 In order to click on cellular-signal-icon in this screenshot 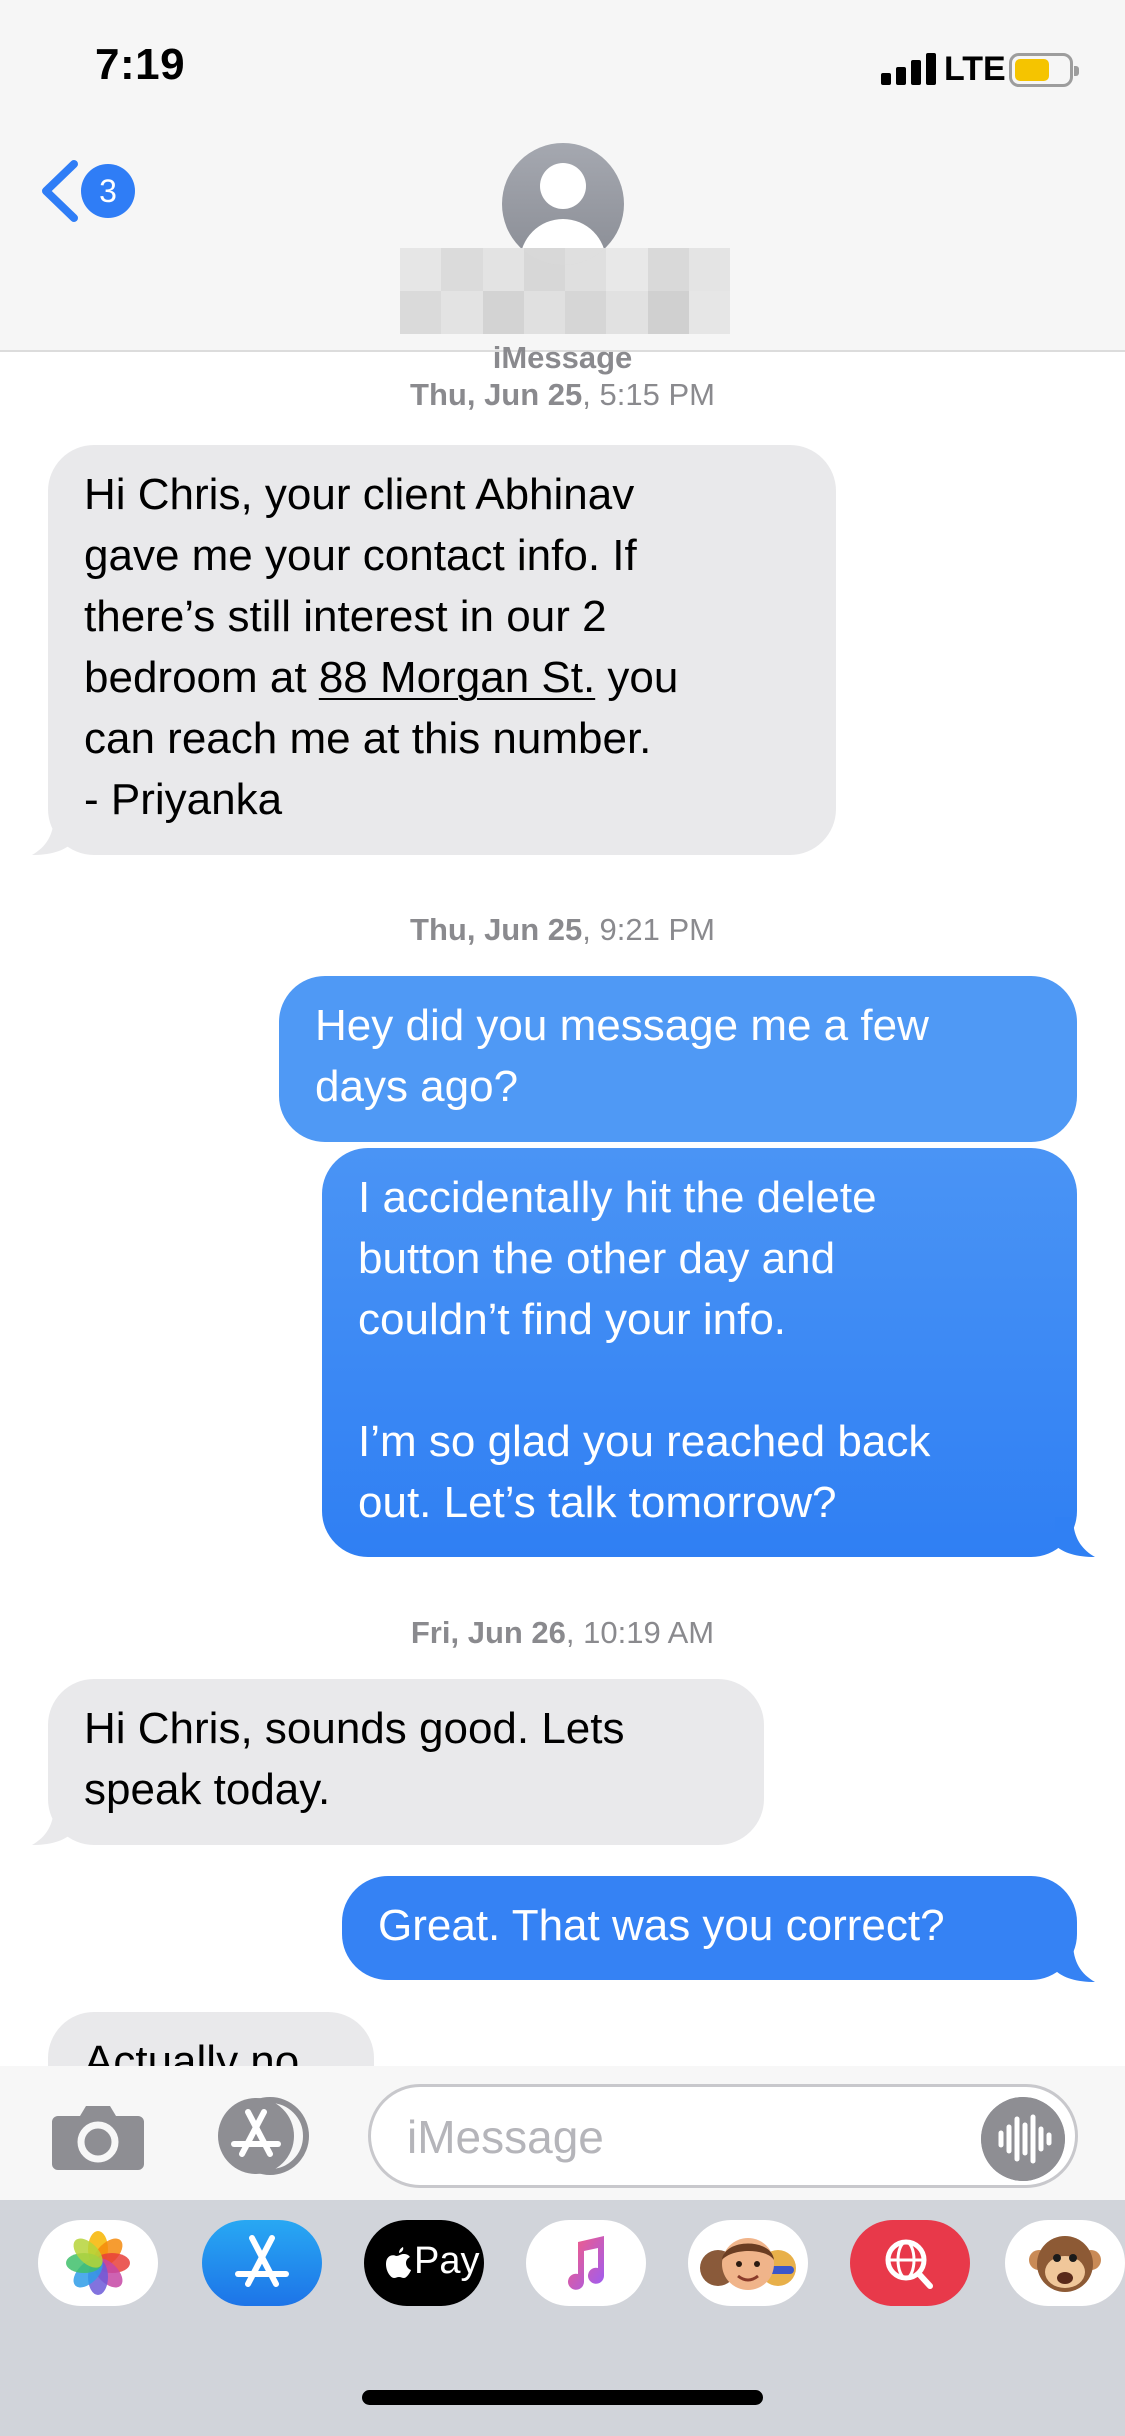, I will do `click(909, 69)`.